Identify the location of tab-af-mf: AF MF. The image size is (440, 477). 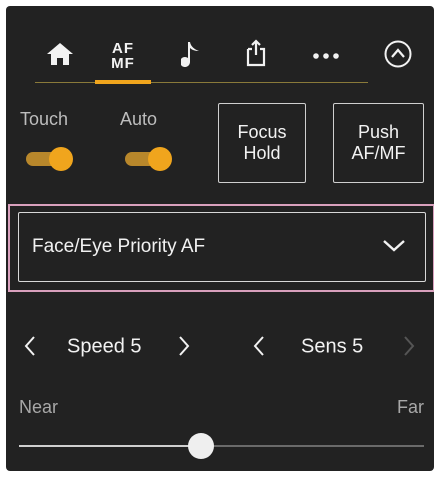
(123, 56).